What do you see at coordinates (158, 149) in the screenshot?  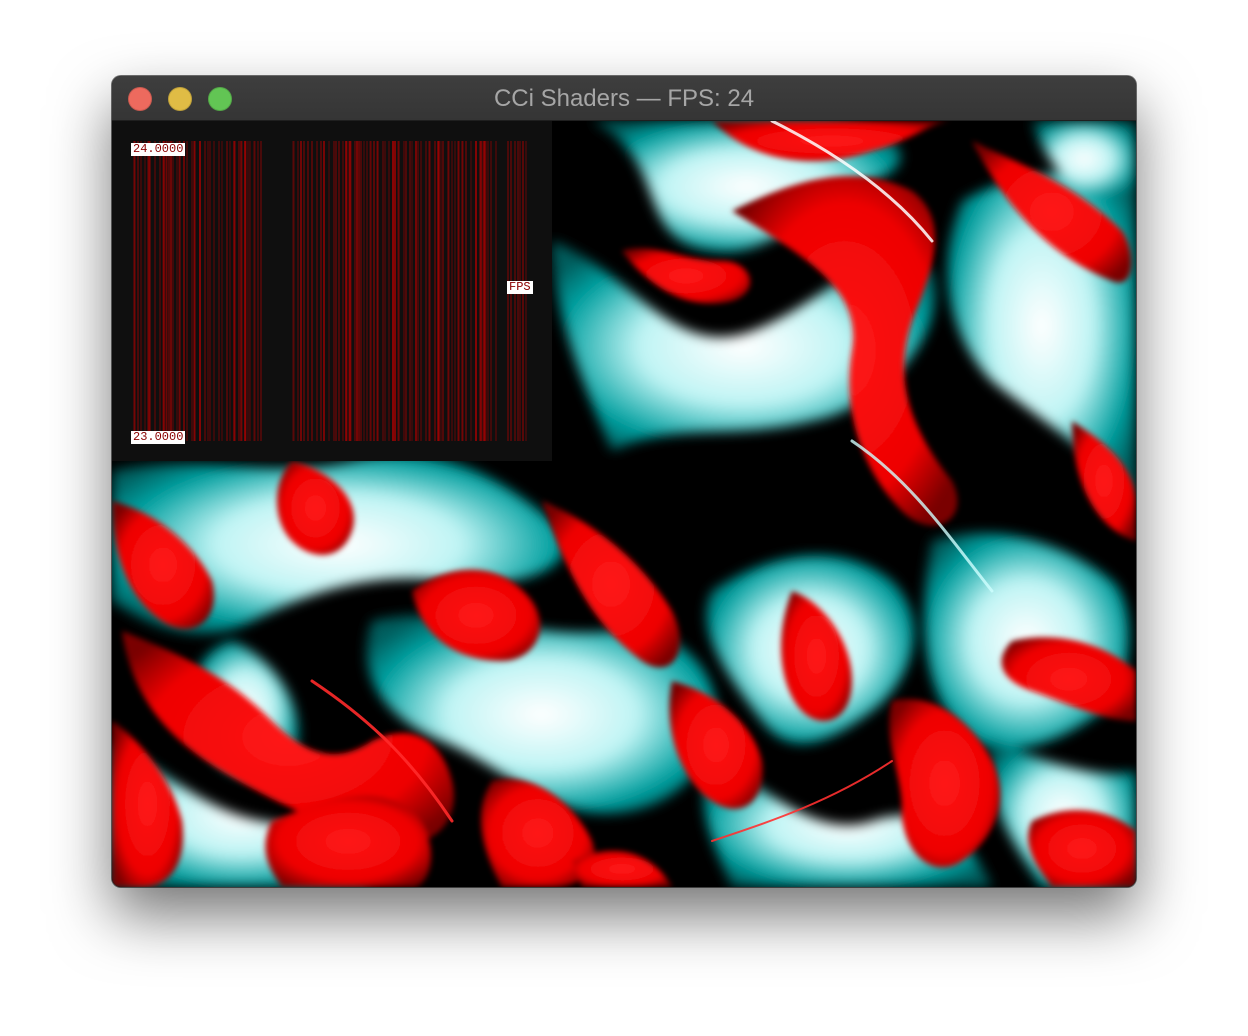 I see `graph-max-label: 24.0000` at bounding box center [158, 149].